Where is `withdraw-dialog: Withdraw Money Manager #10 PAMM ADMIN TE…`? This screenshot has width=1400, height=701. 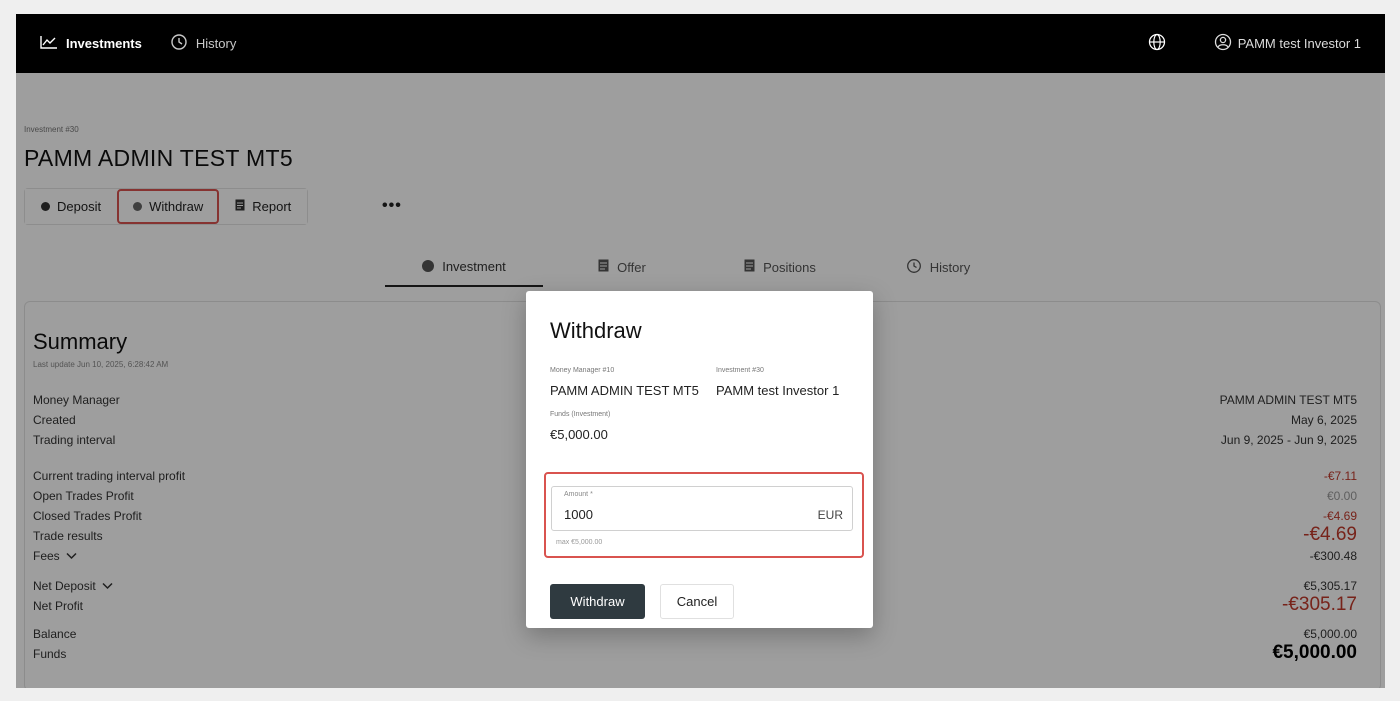 withdraw-dialog: Withdraw Money Manager #10 PAMM ADMIN TE… is located at coordinates (699, 459).